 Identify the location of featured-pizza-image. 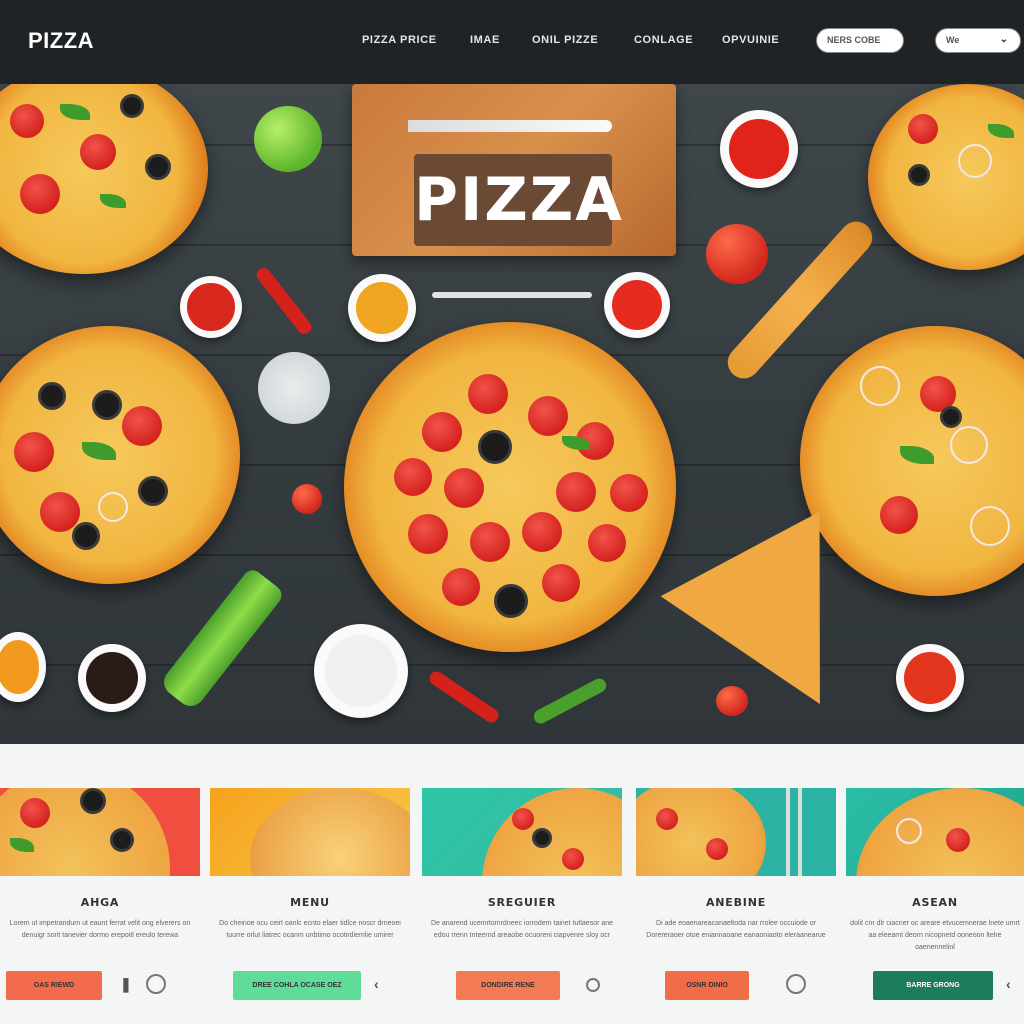
(510, 487).